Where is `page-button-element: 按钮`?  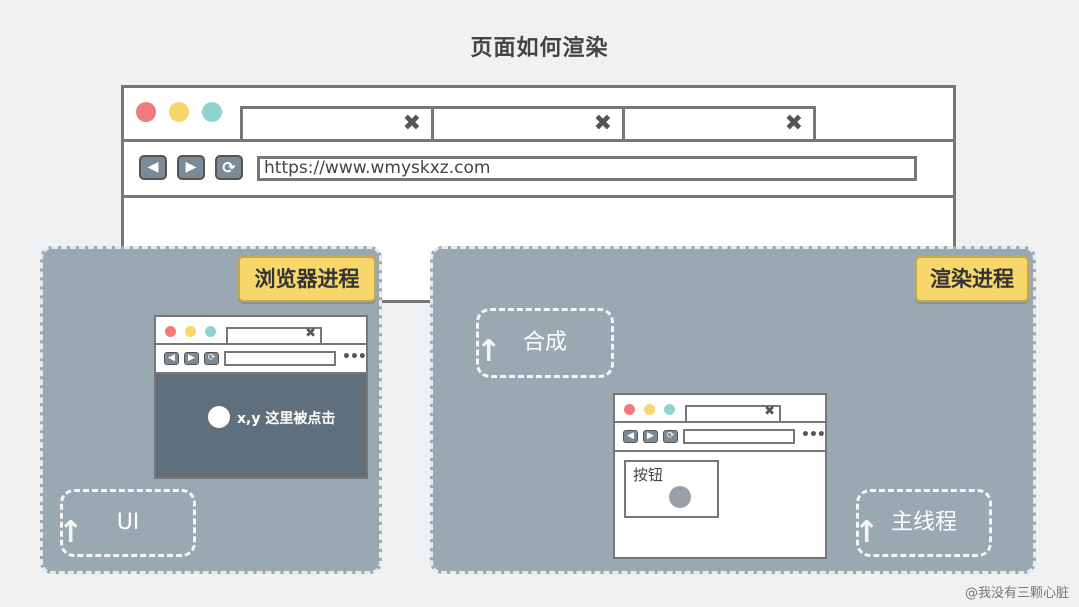
page-button-element: 按钮 is located at coordinates (671, 489).